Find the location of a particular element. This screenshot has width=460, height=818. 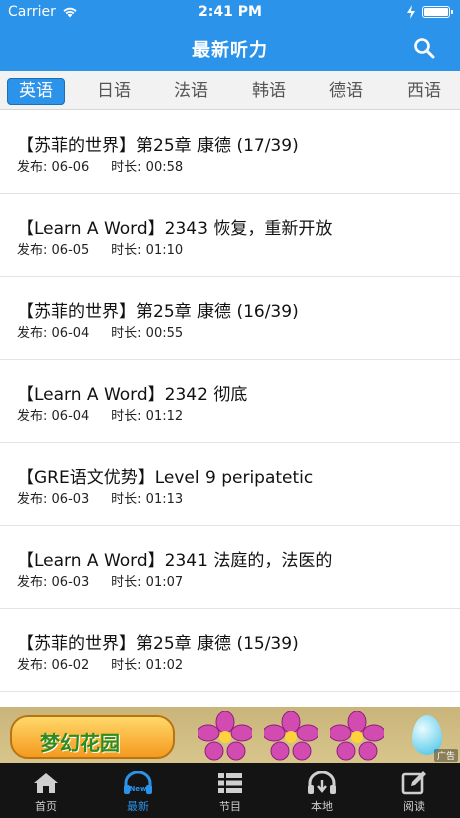

item-duration: 01:10 is located at coordinates (164, 250).